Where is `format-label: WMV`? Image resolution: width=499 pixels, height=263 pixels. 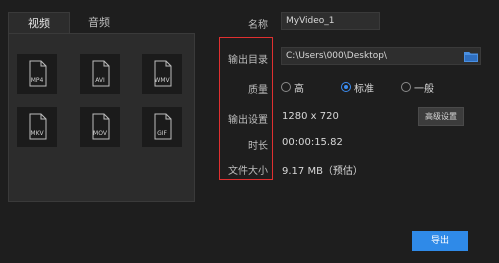 format-label: WMV is located at coordinates (162, 80).